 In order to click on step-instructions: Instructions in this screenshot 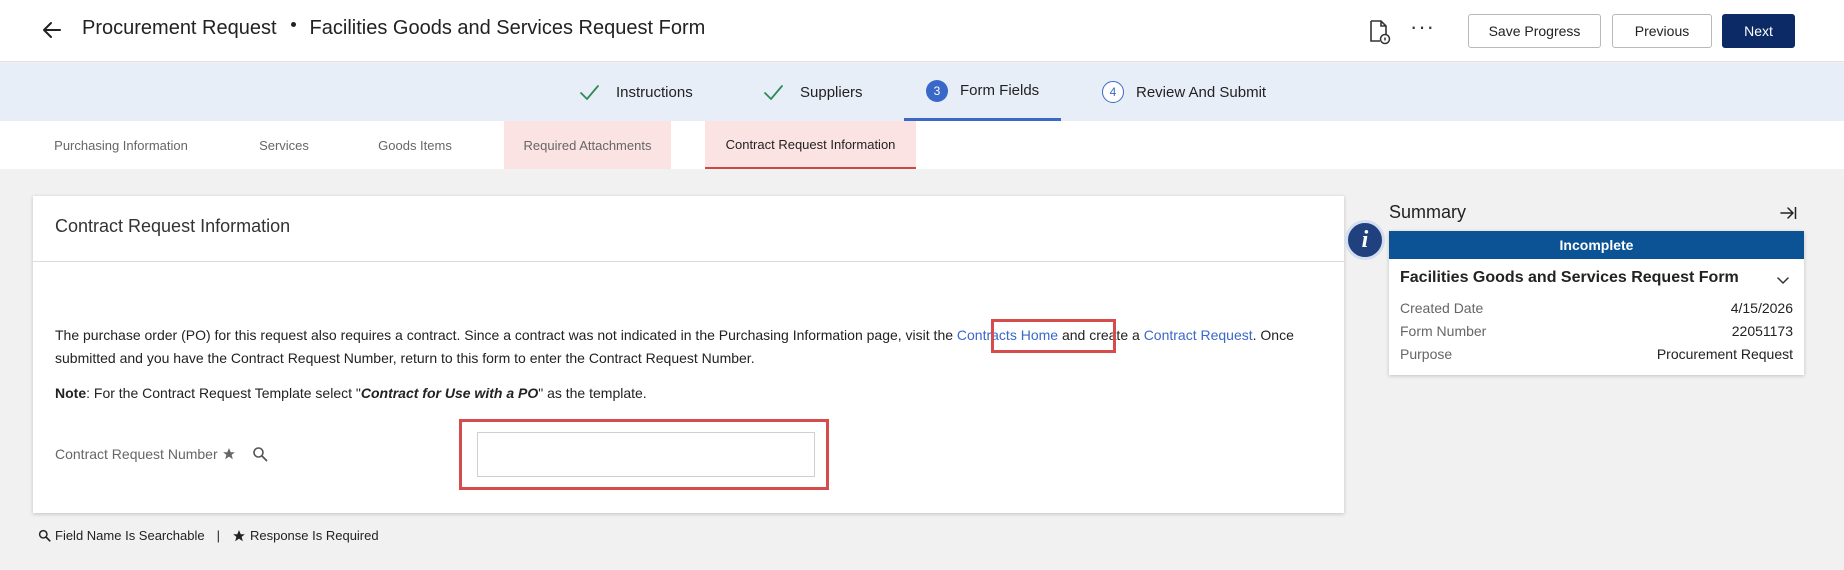, I will do `click(635, 92)`.